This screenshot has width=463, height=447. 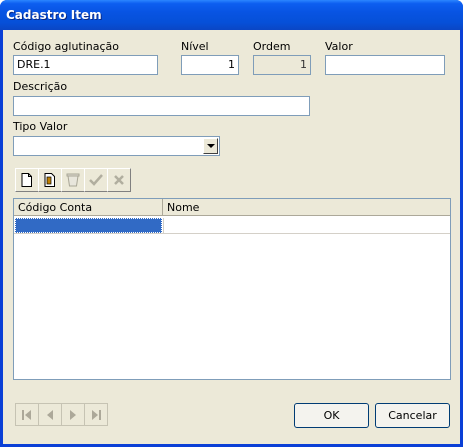 I want to click on prior-record-button, so click(x=50, y=414).